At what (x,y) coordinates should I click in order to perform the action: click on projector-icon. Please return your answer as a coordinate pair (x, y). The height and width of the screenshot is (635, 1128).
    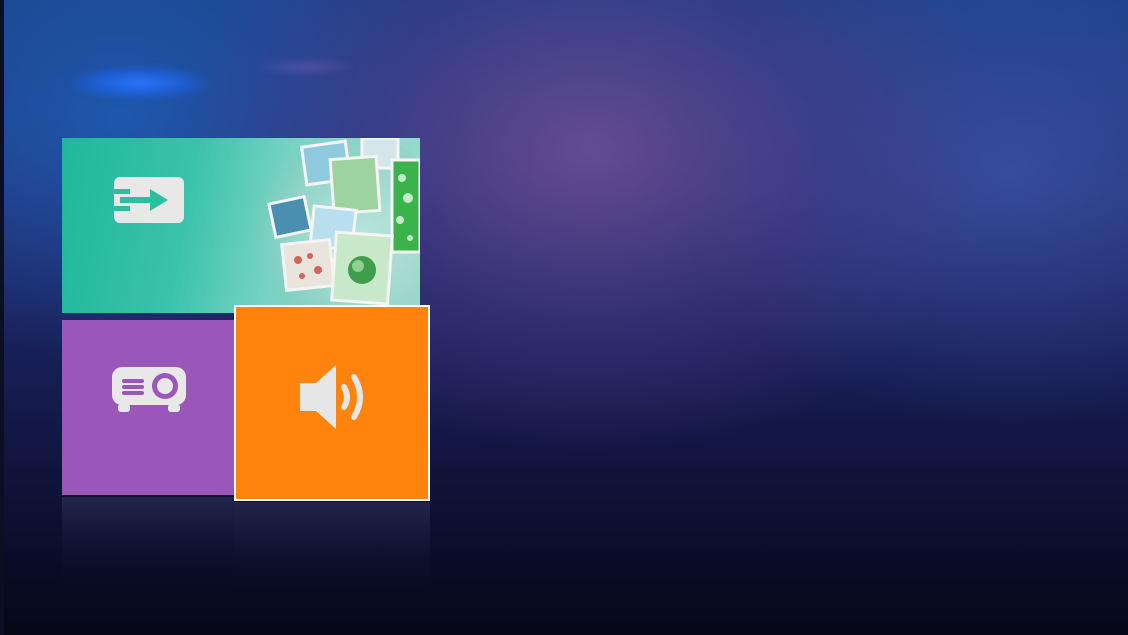
    Looking at the image, I should click on (149, 389).